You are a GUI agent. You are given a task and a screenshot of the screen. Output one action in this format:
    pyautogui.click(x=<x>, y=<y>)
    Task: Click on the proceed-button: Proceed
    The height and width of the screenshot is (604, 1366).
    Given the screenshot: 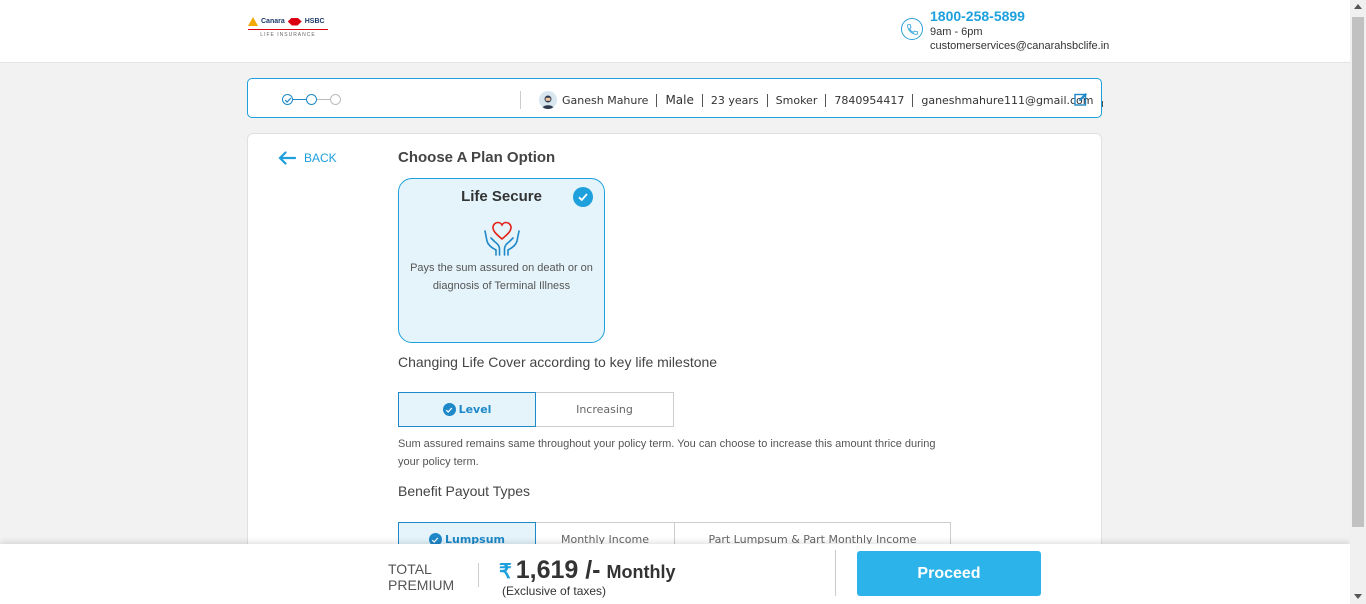 What is the action you would take?
    pyautogui.click(x=949, y=573)
    